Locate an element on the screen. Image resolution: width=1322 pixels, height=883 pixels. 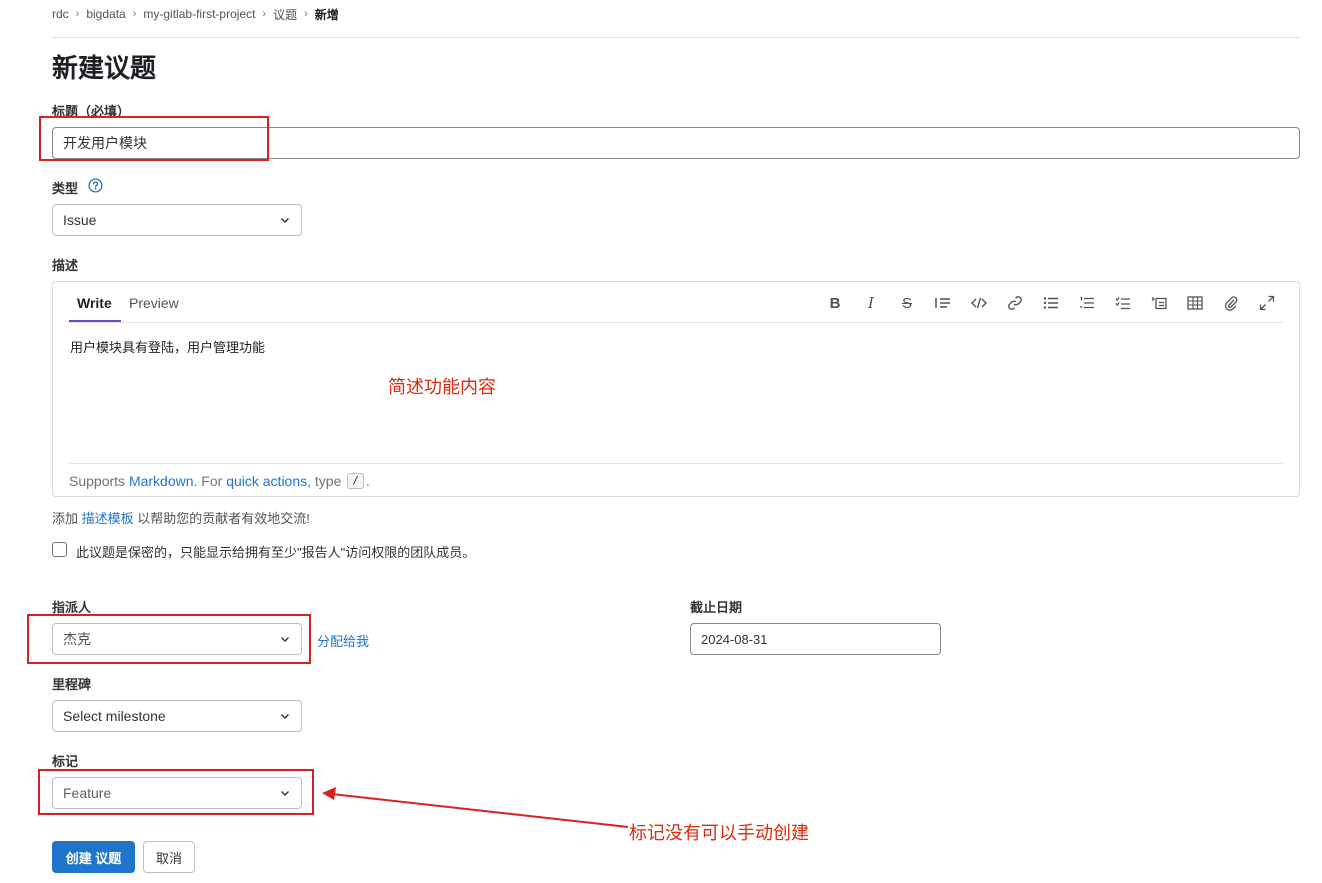
confidential-checkbox is located at coordinates (59, 549).